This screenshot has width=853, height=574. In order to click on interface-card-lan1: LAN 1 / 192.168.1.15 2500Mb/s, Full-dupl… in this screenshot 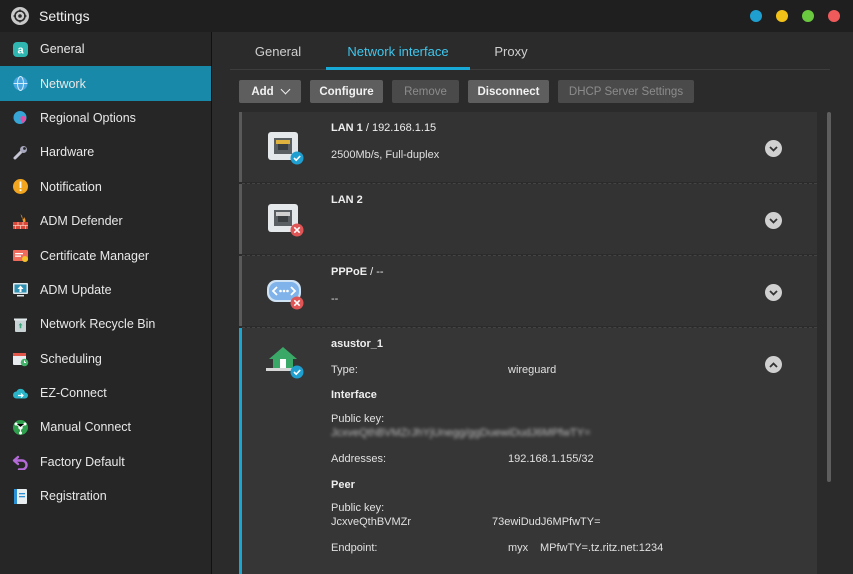, I will do `click(528, 147)`.